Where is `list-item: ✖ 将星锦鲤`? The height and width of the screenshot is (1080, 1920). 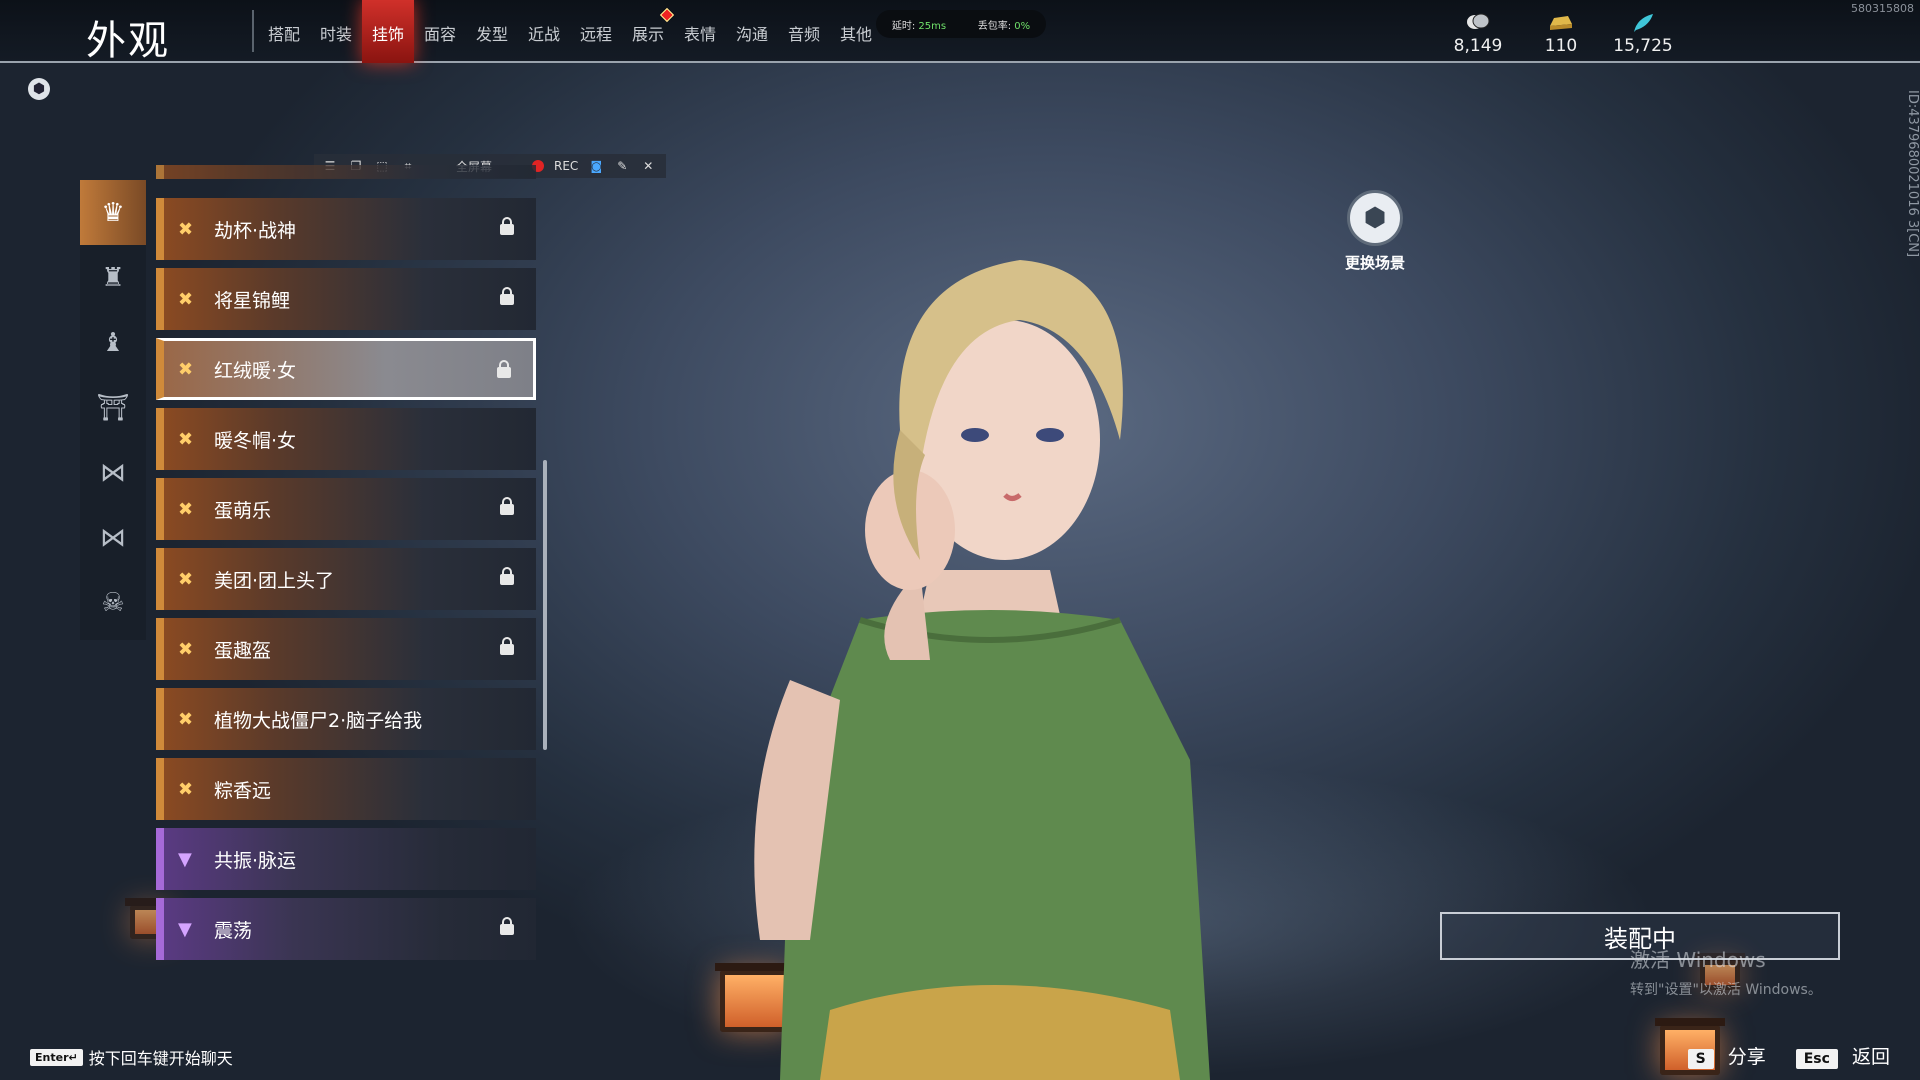
list-item: ✖ 将星锦鲤 is located at coordinates (346, 299).